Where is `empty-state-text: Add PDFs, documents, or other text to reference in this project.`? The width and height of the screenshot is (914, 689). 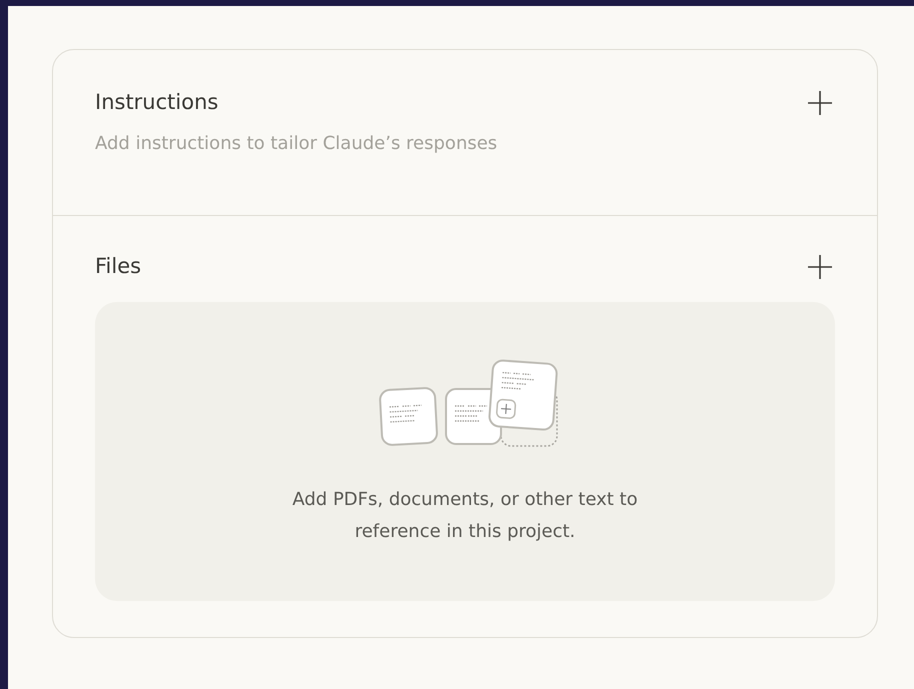
empty-state-text: Add PDFs, documents, or other text to reference in this project. is located at coordinates (465, 516).